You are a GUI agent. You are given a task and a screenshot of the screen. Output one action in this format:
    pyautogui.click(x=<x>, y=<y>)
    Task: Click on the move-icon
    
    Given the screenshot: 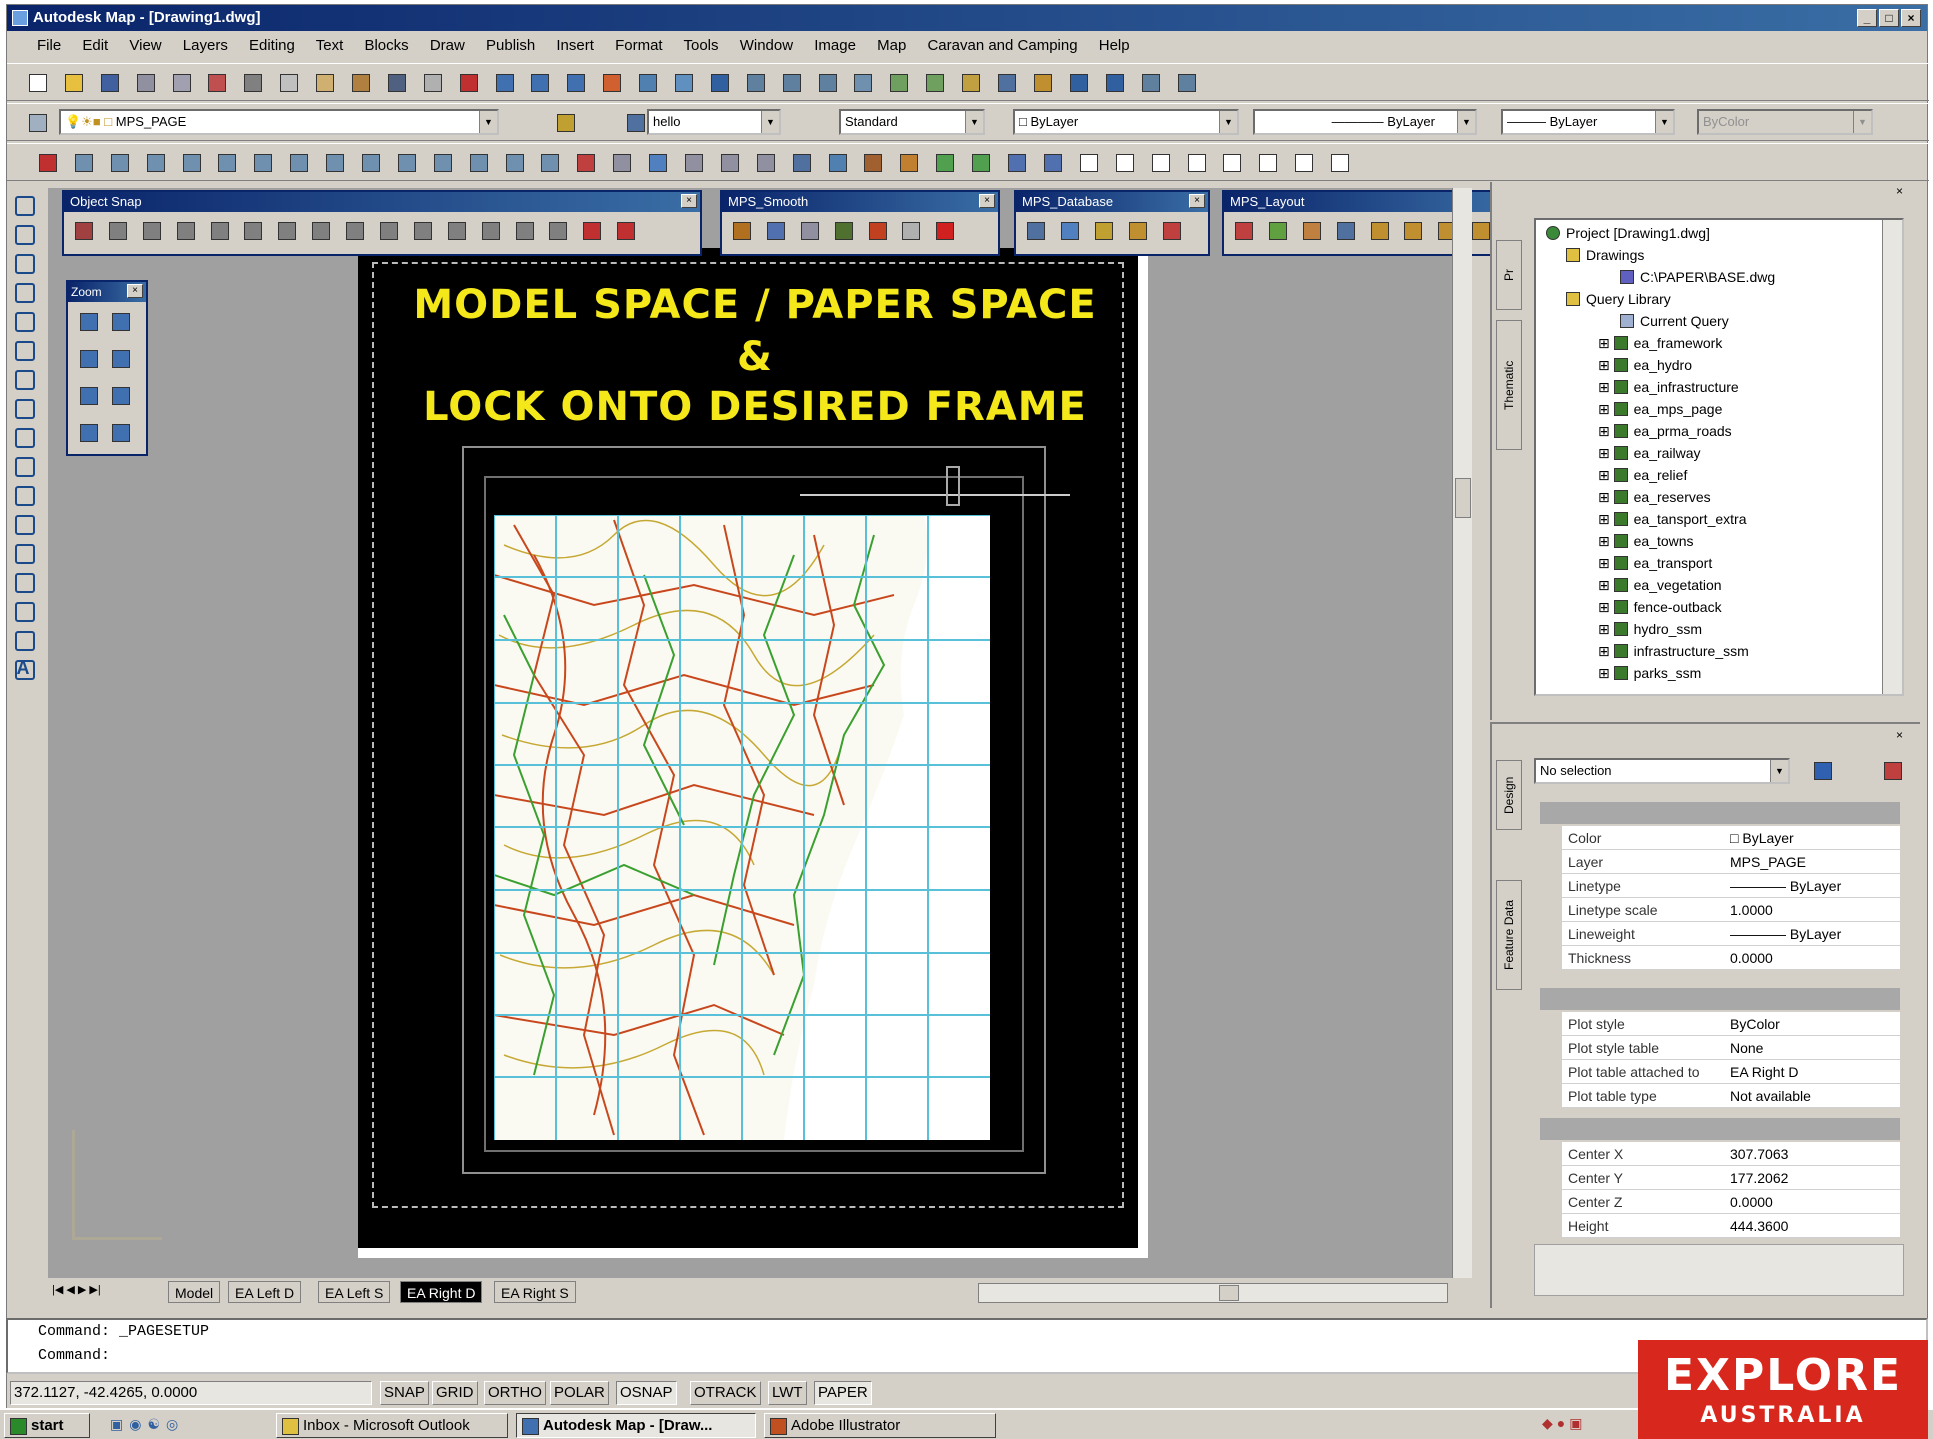 What is the action you would take?
    pyautogui.click(x=226, y=162)
    